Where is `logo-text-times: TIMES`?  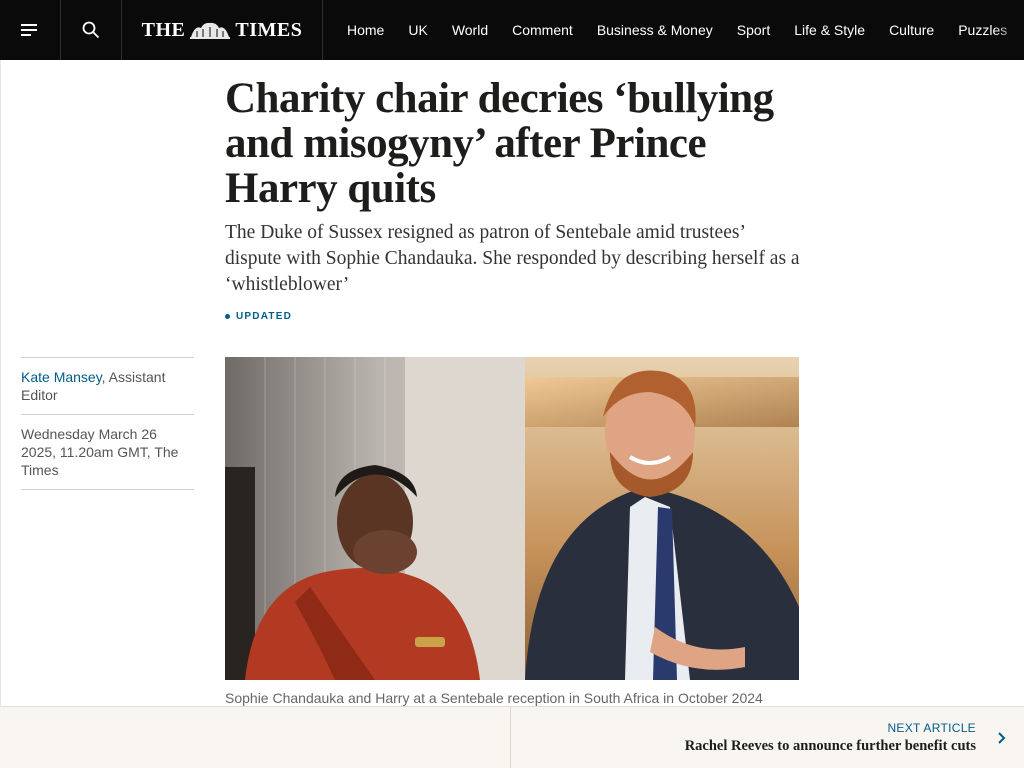 logo-text-times: TIMES is located at coordinates (269, 29).